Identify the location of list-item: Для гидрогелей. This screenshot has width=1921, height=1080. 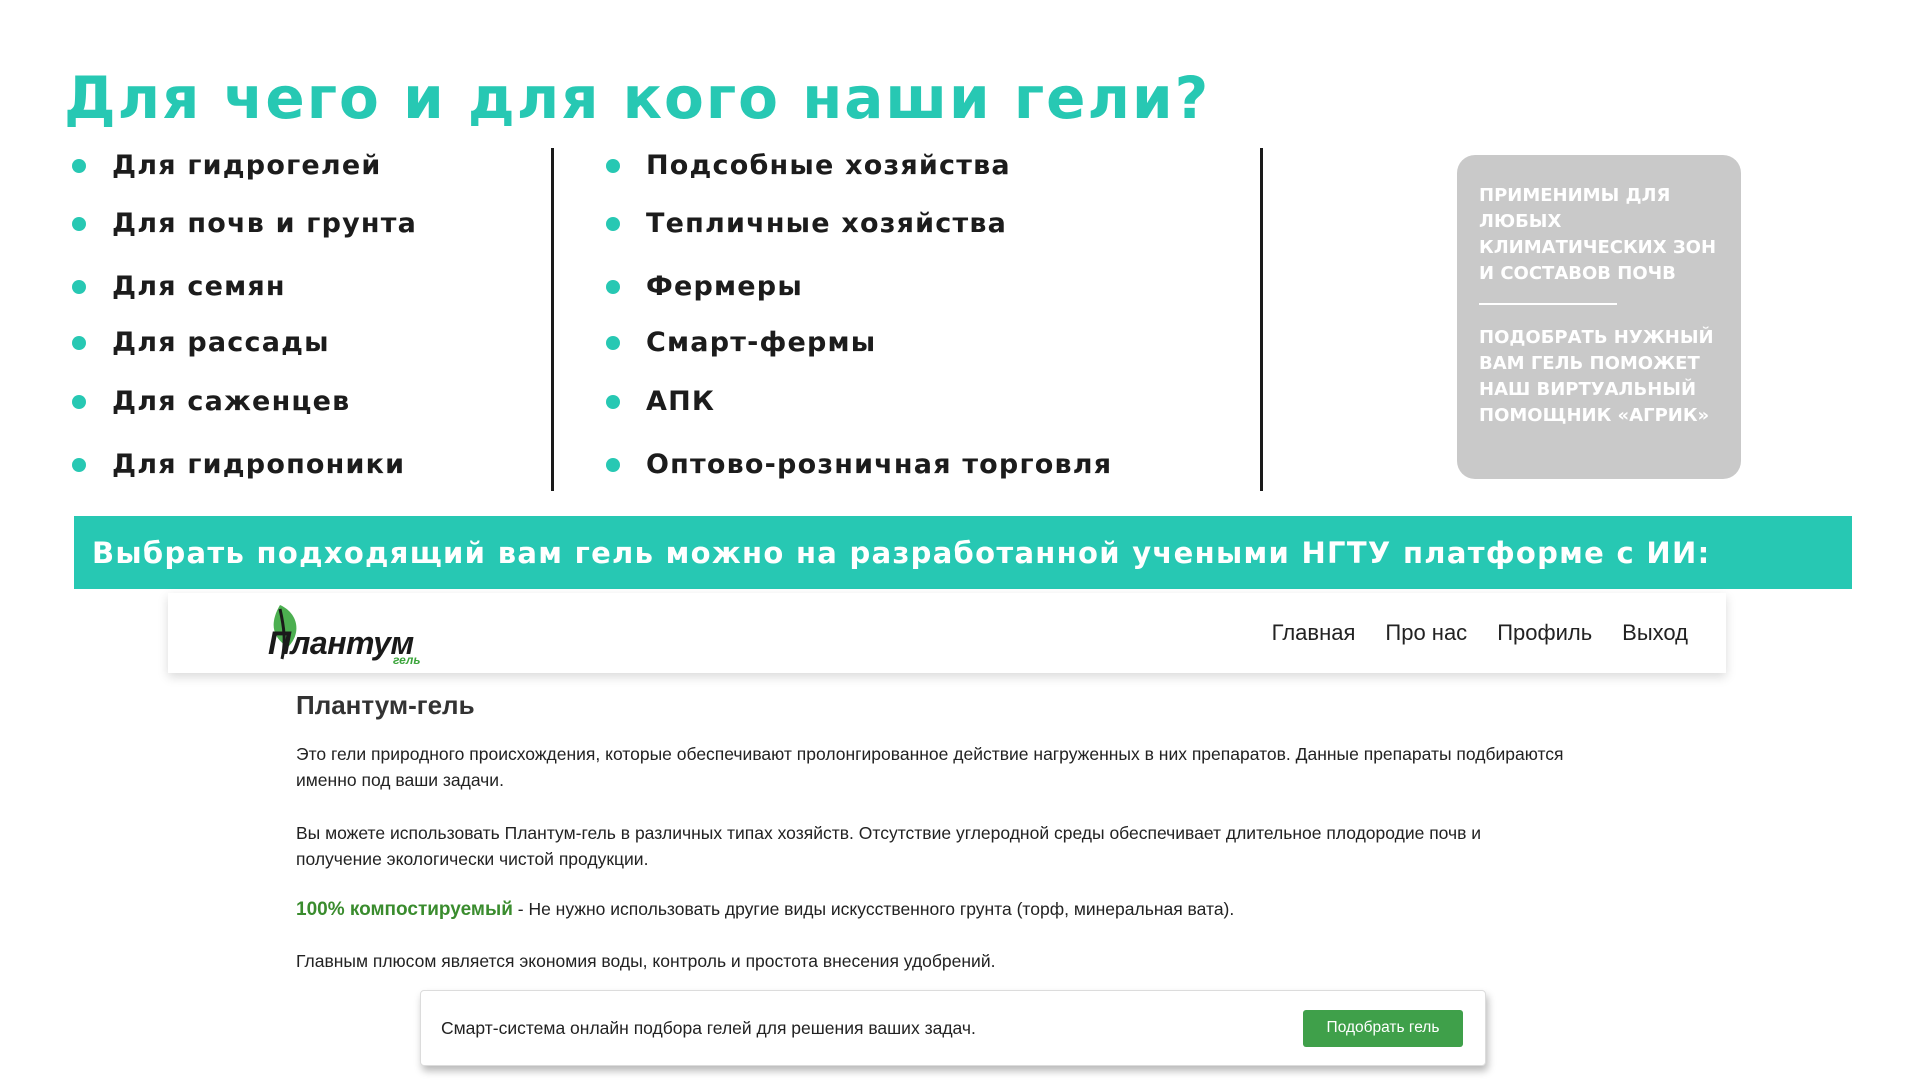
(227, 165).